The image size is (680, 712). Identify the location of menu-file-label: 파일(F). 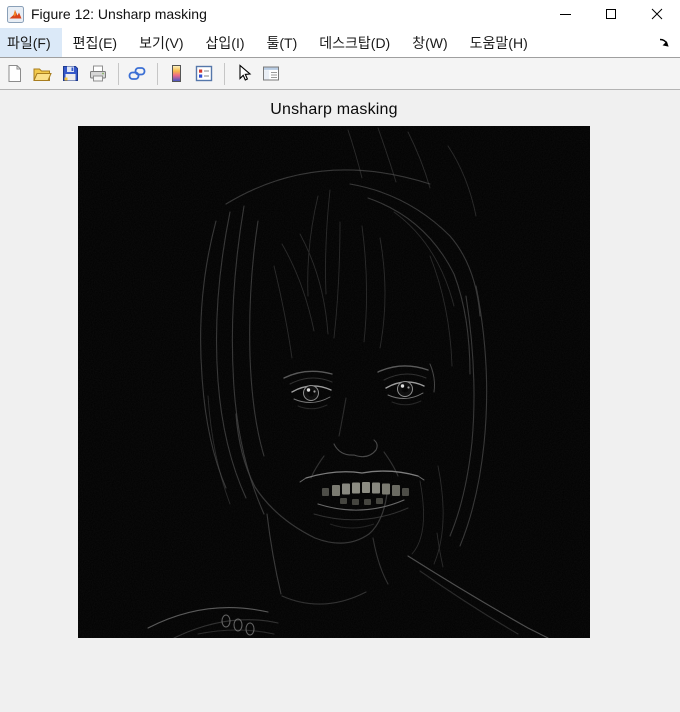
(29, 42).